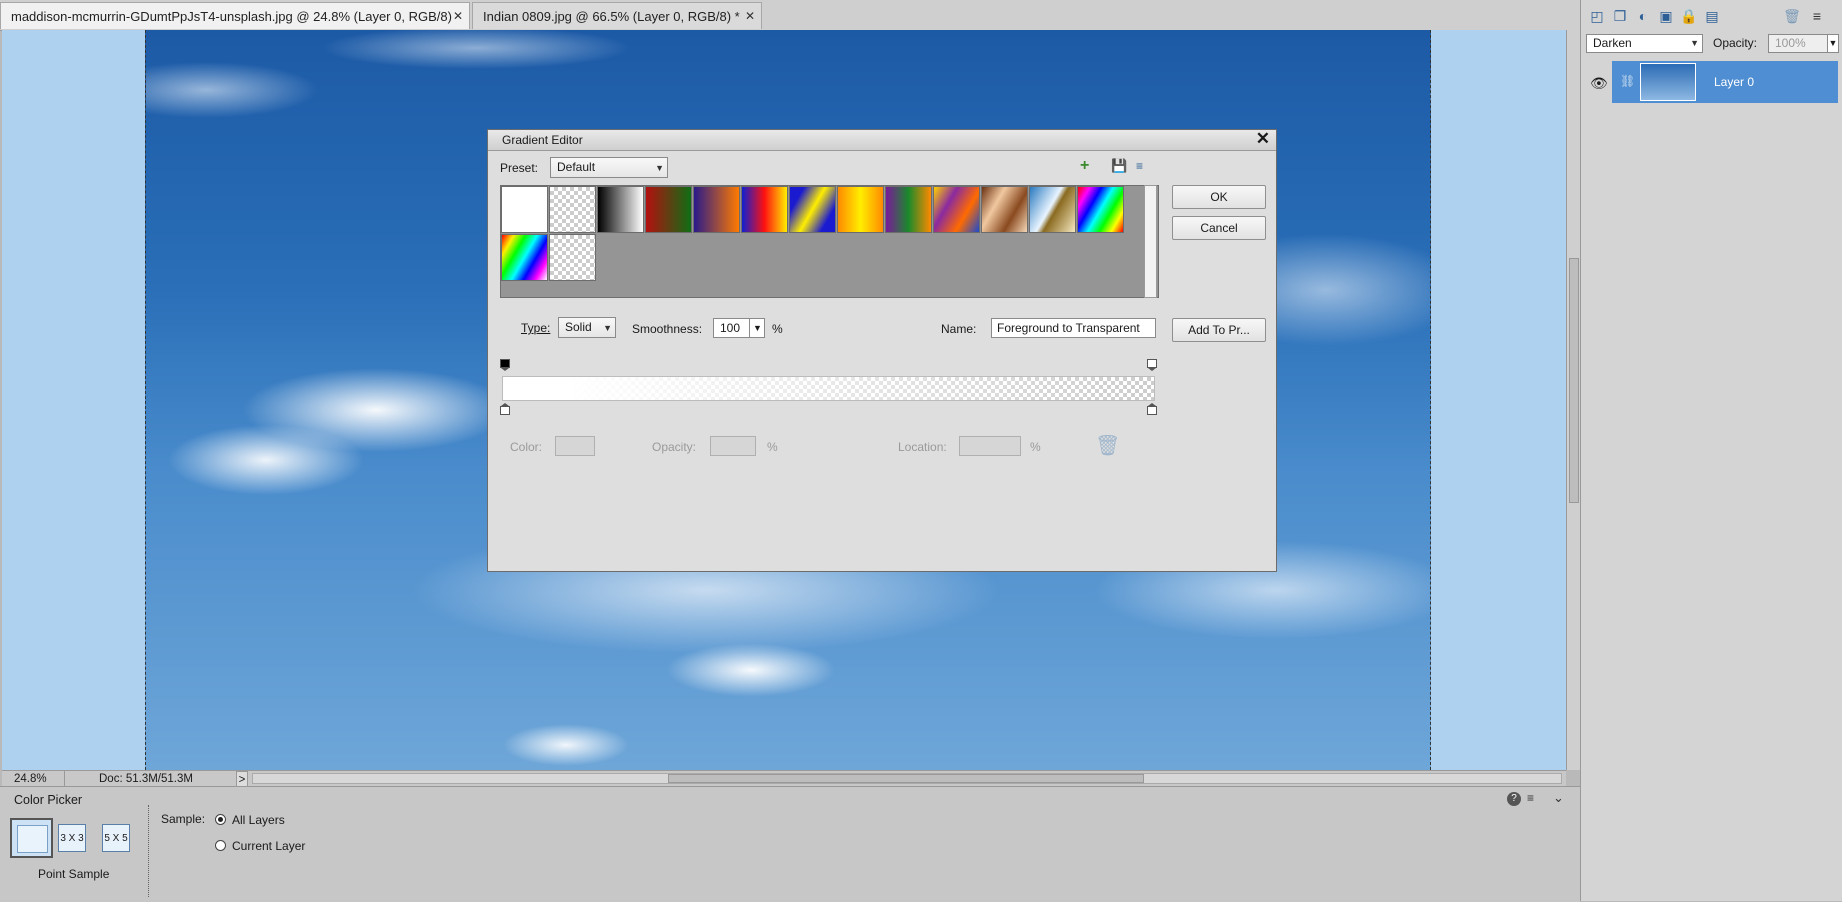 This screenshot has width=1842, height=902. I want to click on smoothness-dropdown-icon: ▼, so click(757, 328).